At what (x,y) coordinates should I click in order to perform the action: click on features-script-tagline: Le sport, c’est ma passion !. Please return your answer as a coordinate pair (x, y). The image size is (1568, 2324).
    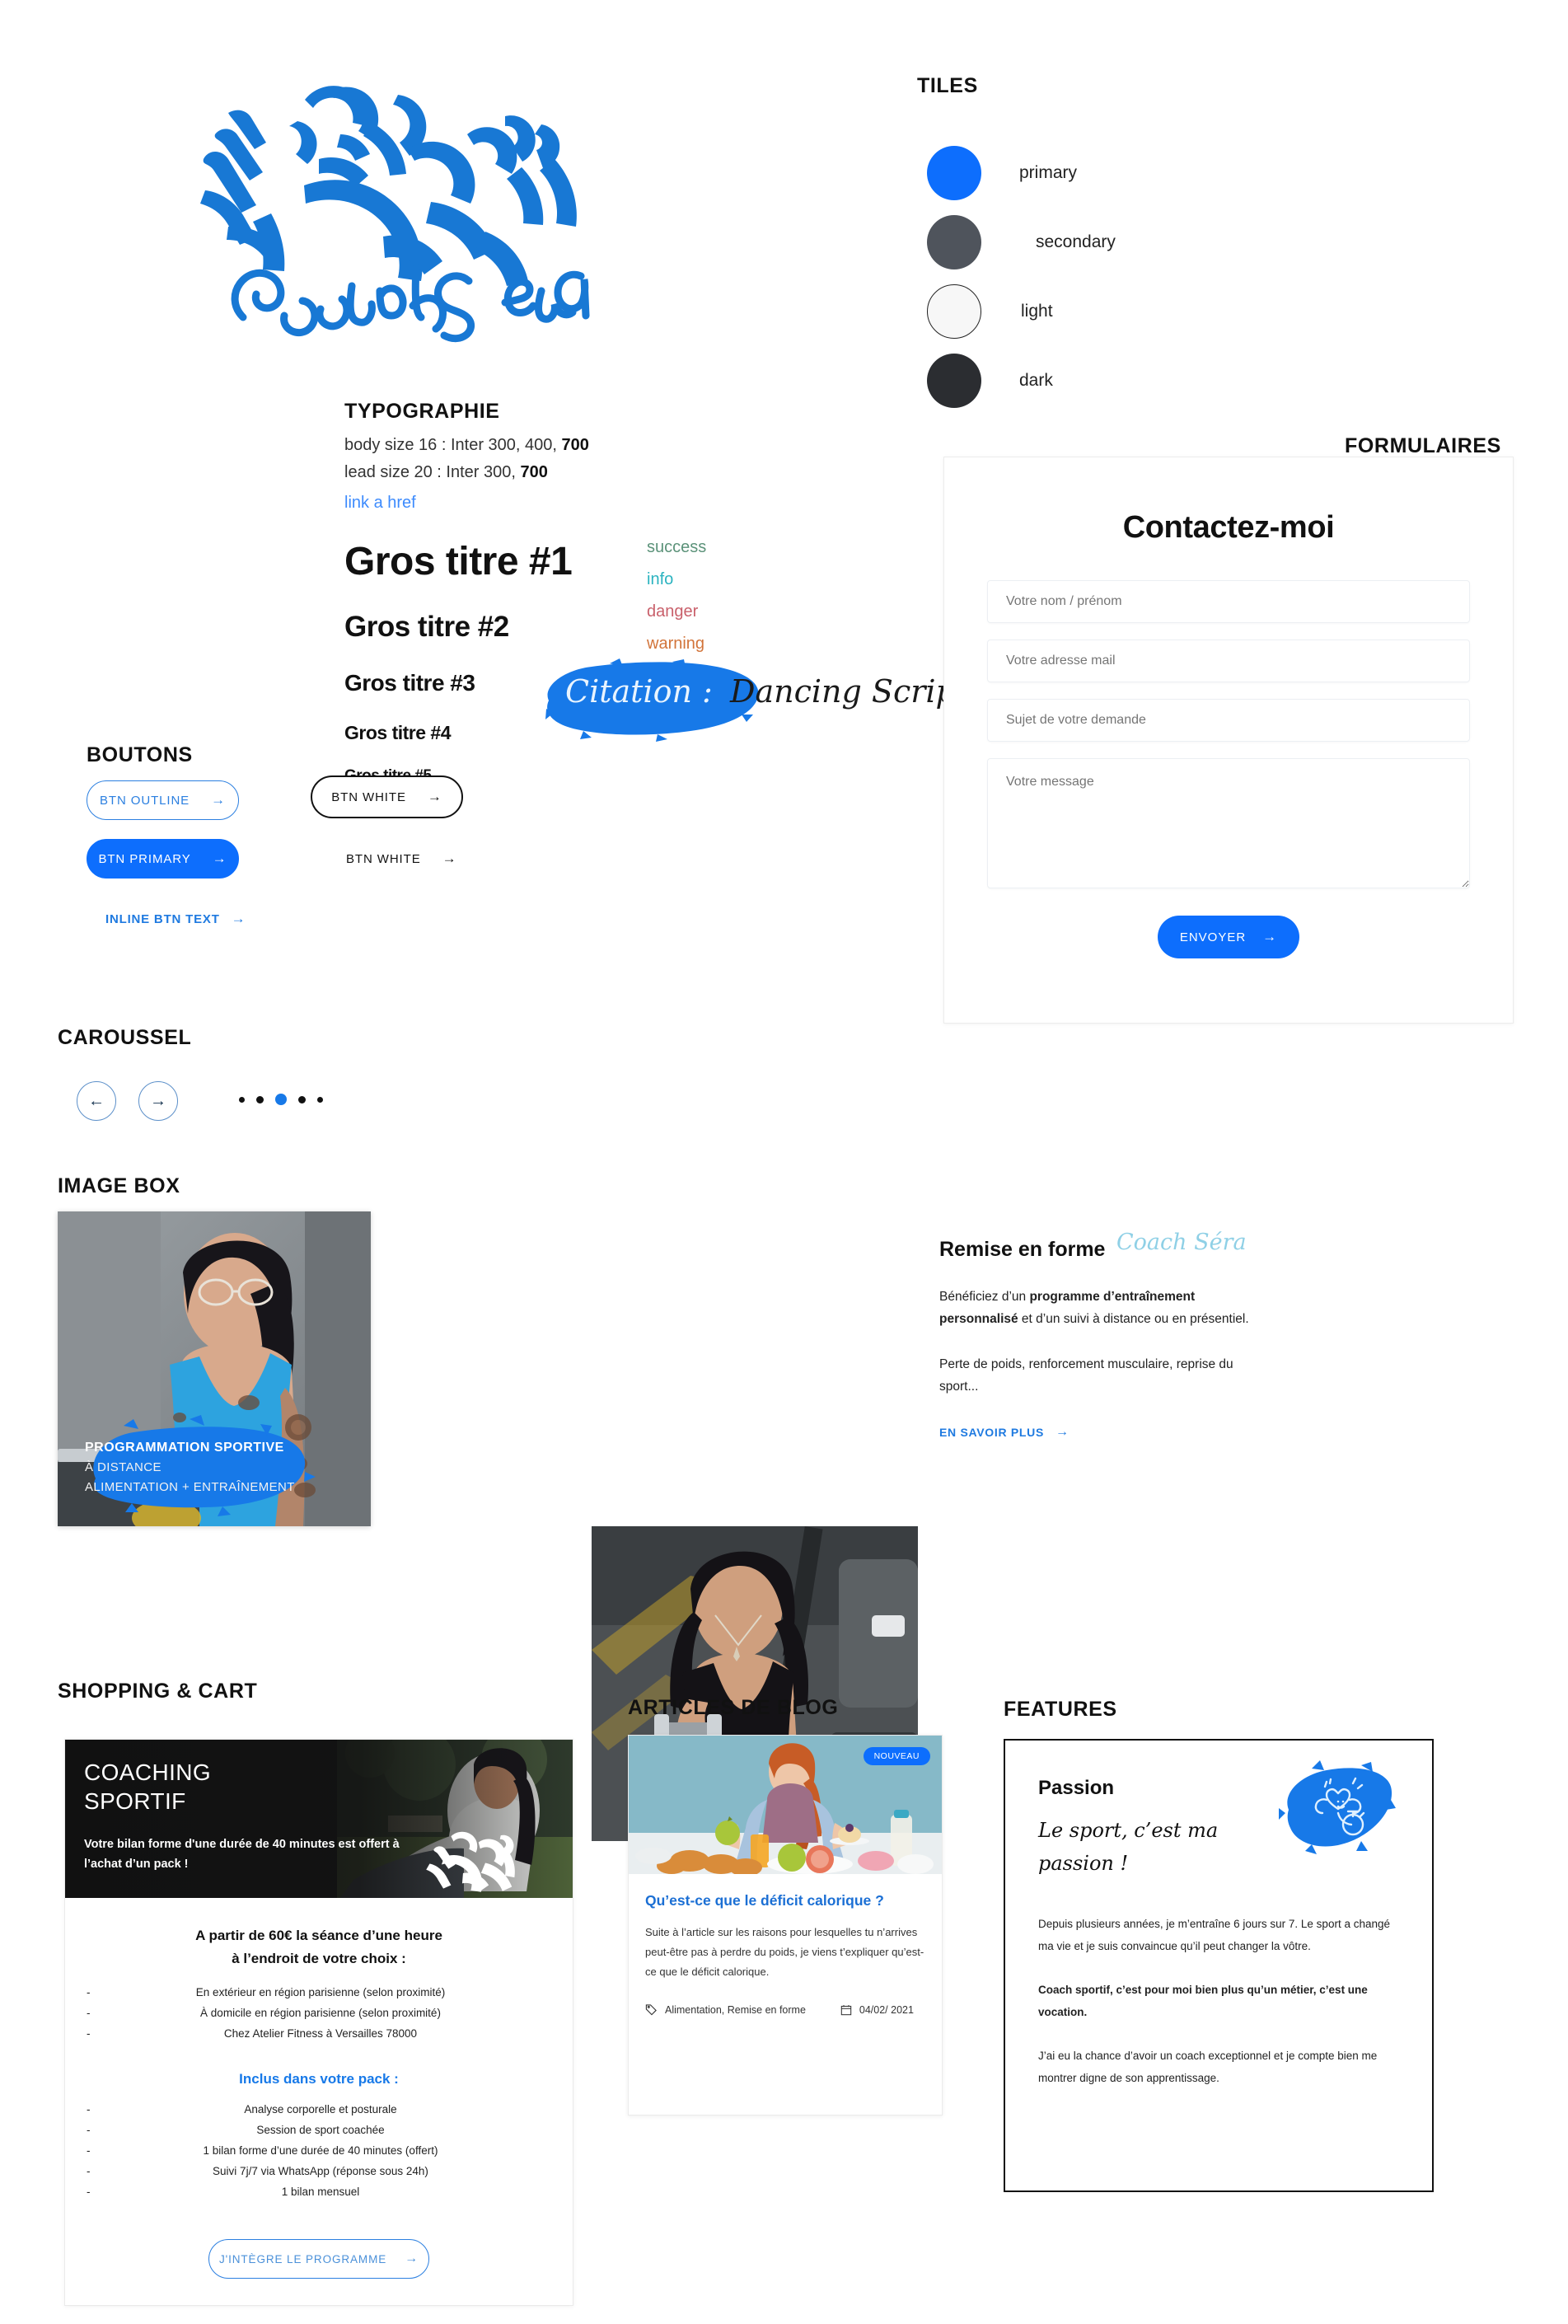
    Looking at the image, I should click on (1128, 1847).